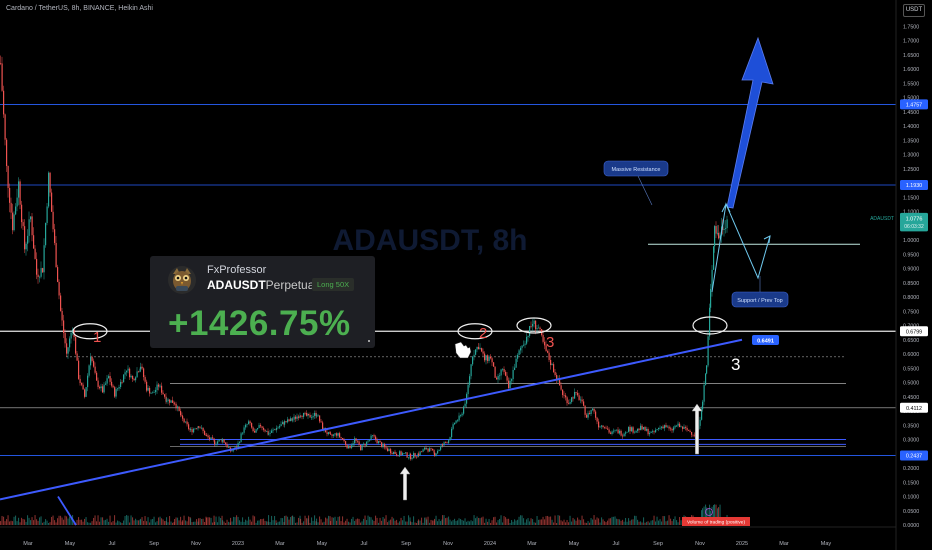  What do you see at coordinates (750, 122) in the screenshot?
I see `target-arrow-icon` at bounding box center [750, 122].